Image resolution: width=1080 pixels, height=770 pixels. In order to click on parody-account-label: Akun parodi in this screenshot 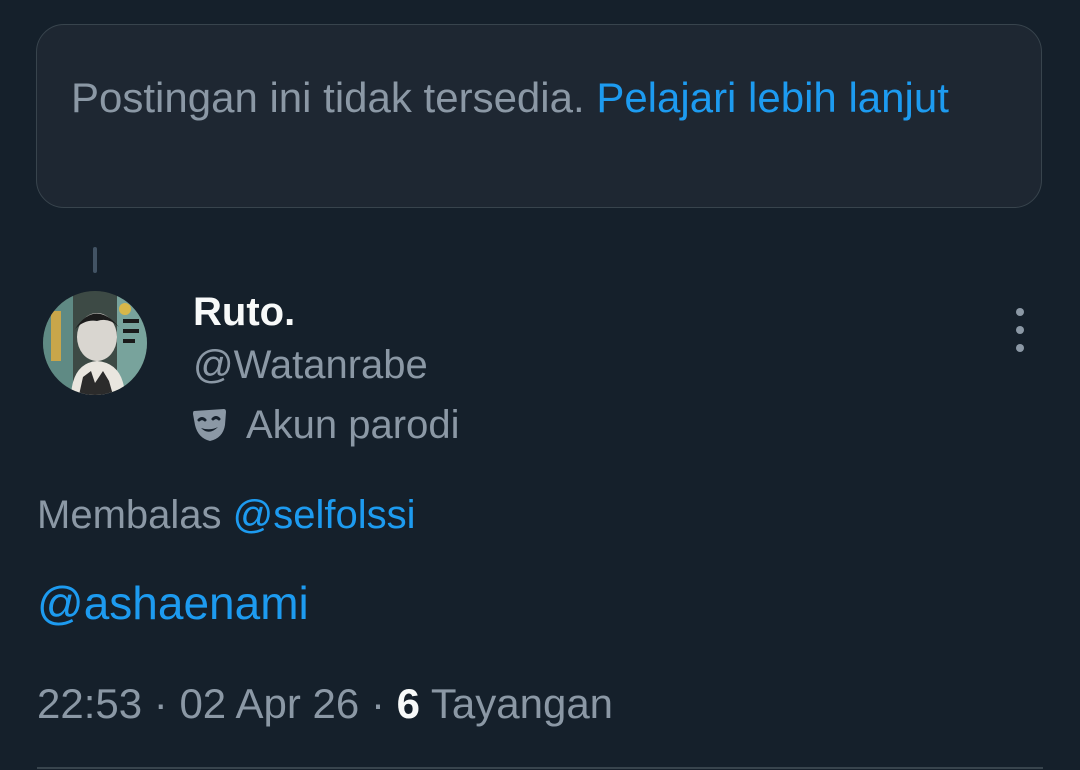, I will do `click(324, 425)`.